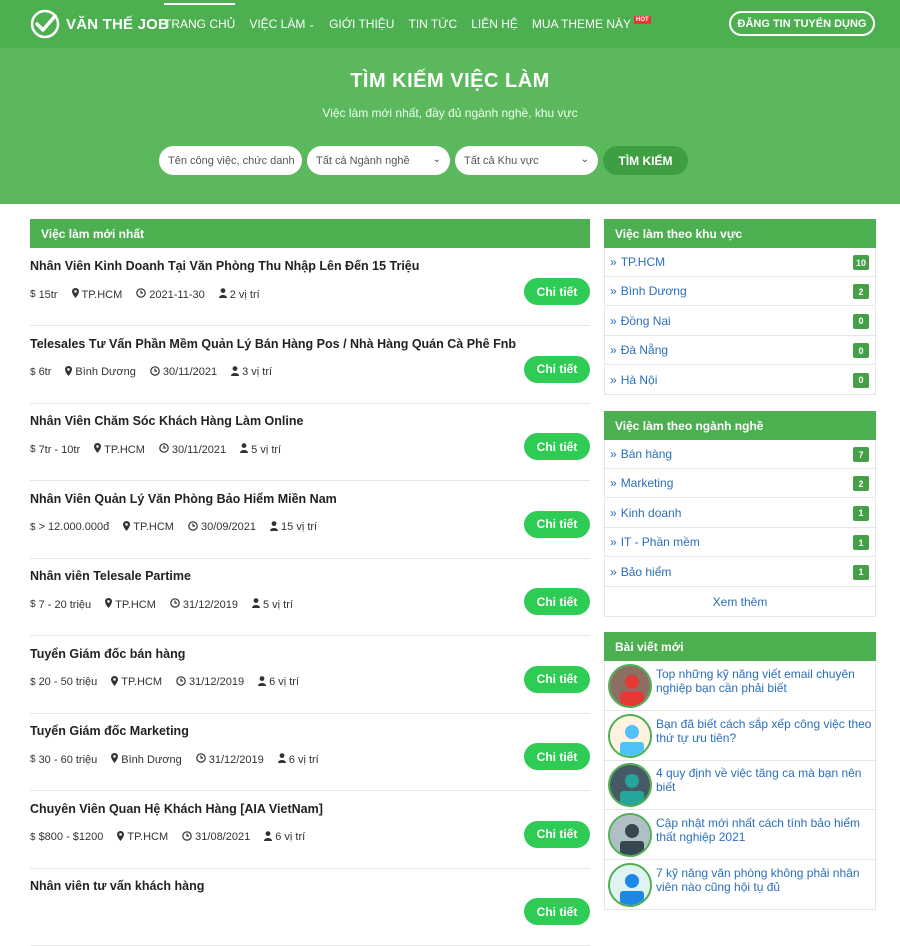  Describe the element at coordinates (277, 604) in the screenshot. I see `job-positions-value: 5 vị trí` at that location.